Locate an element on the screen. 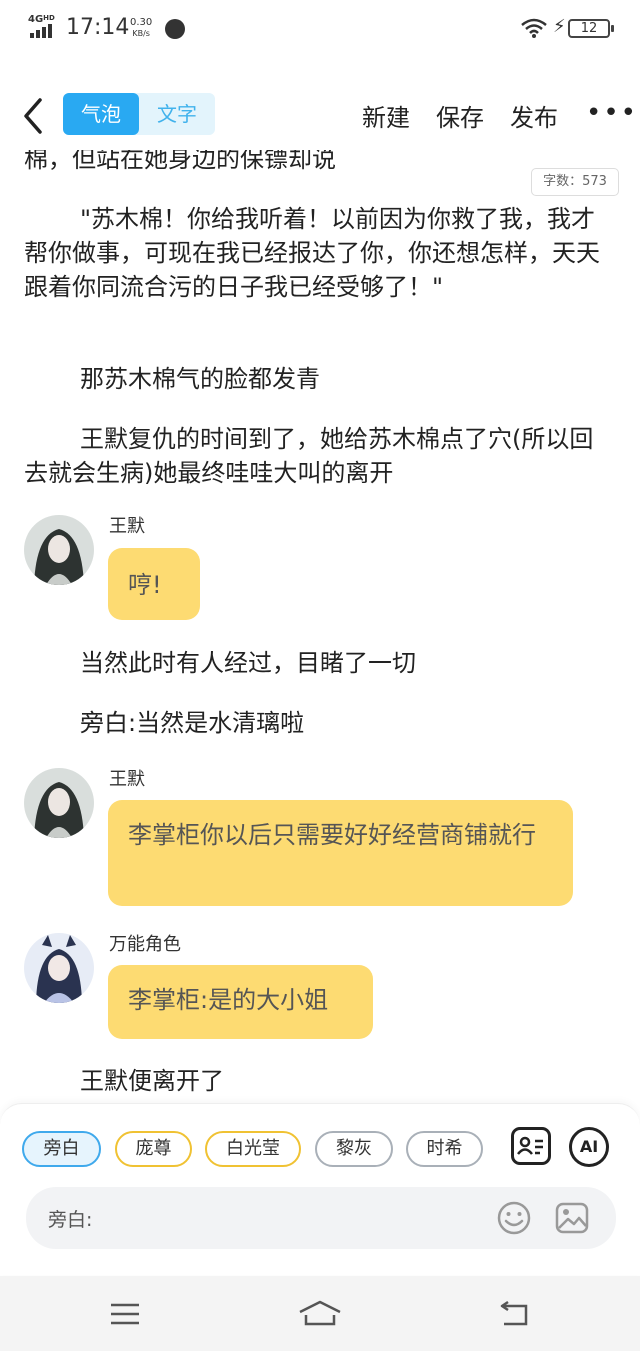  system-nav-bar is located at coordinates (320, 1313).